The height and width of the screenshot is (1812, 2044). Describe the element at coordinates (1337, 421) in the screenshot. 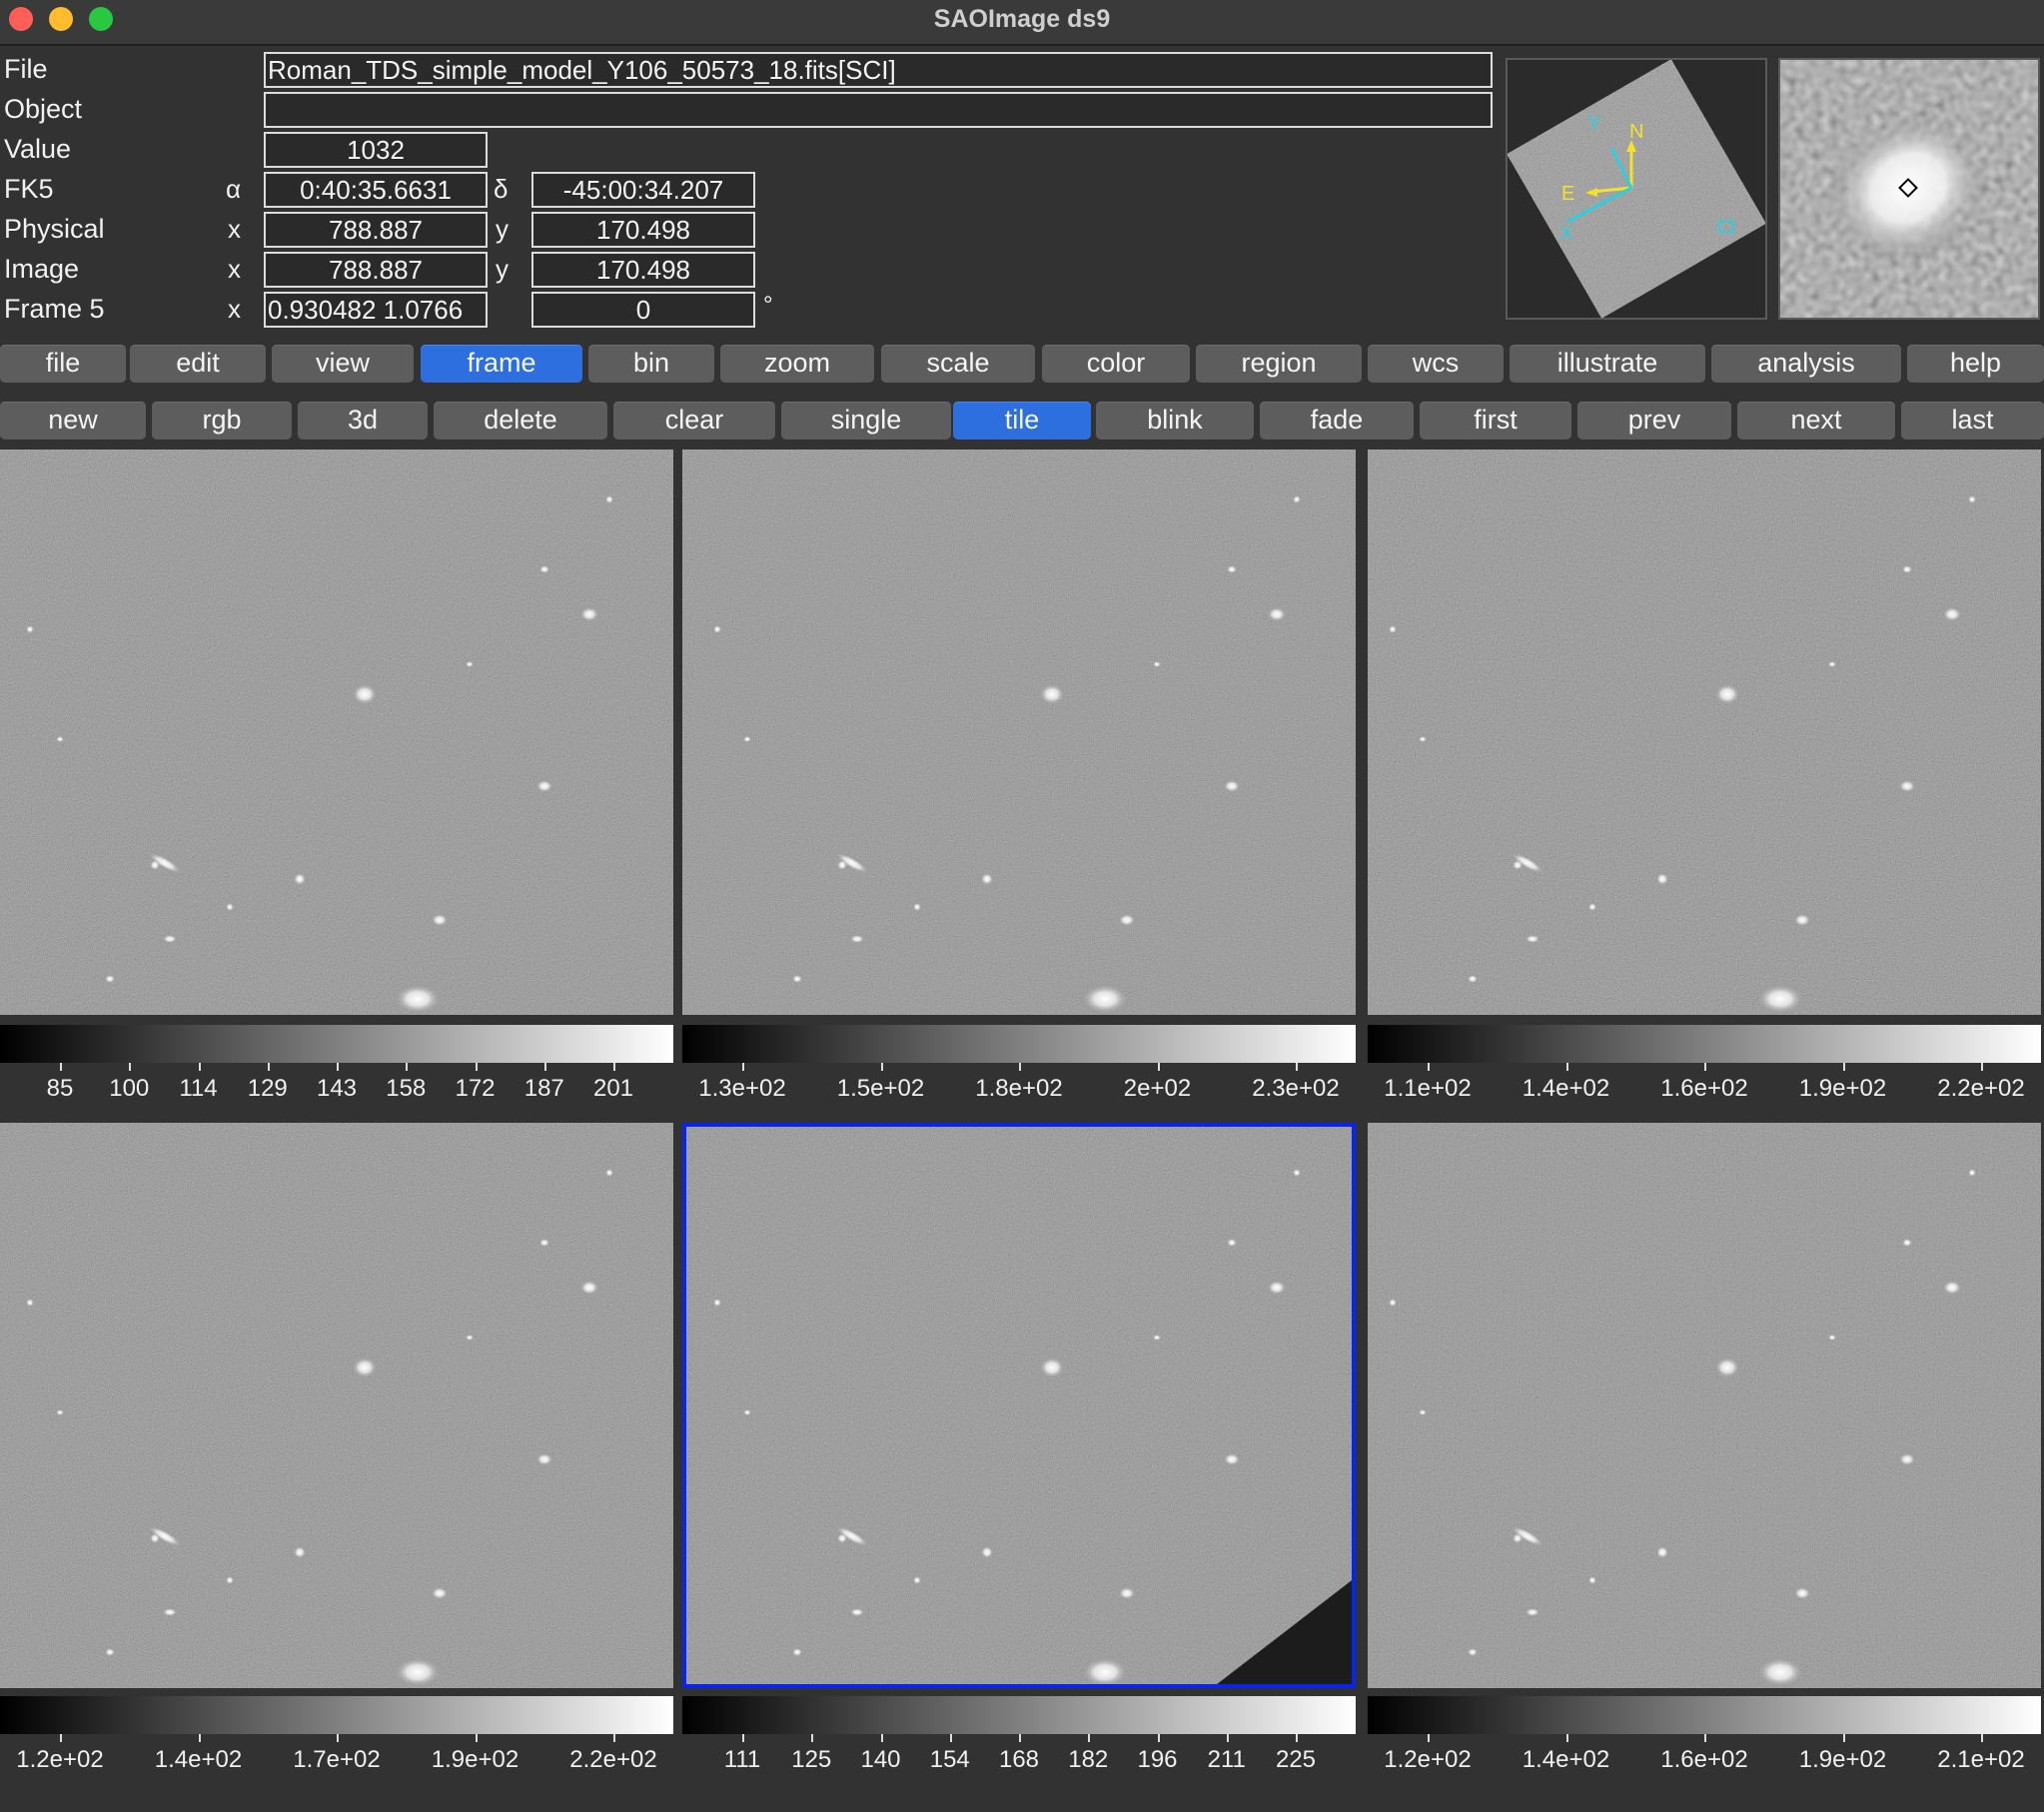

I see `frame-fade-button: fade` at that location.